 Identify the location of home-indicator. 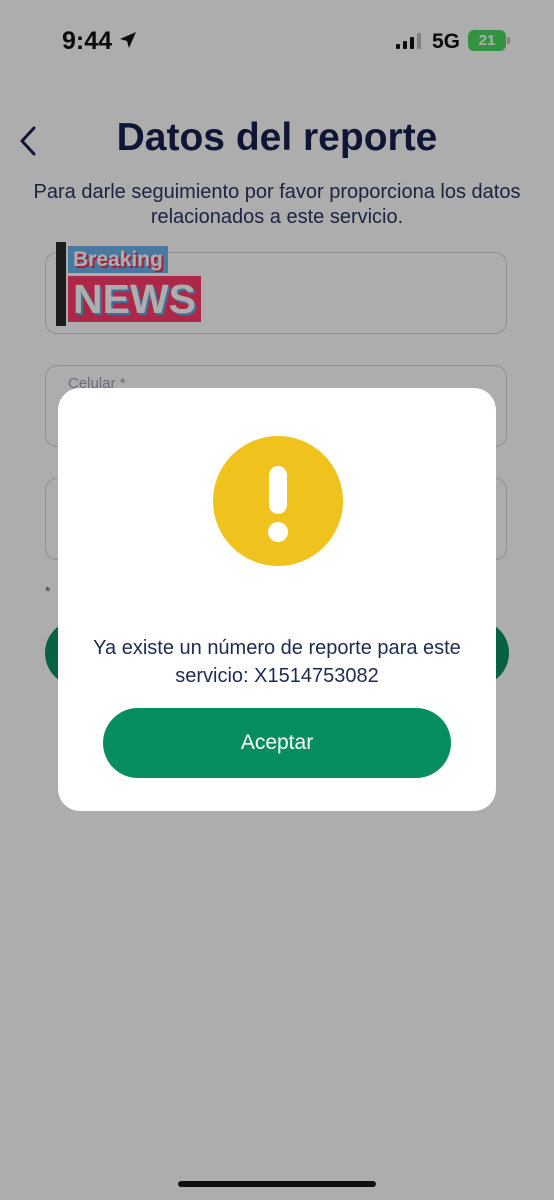
(277, 1184).